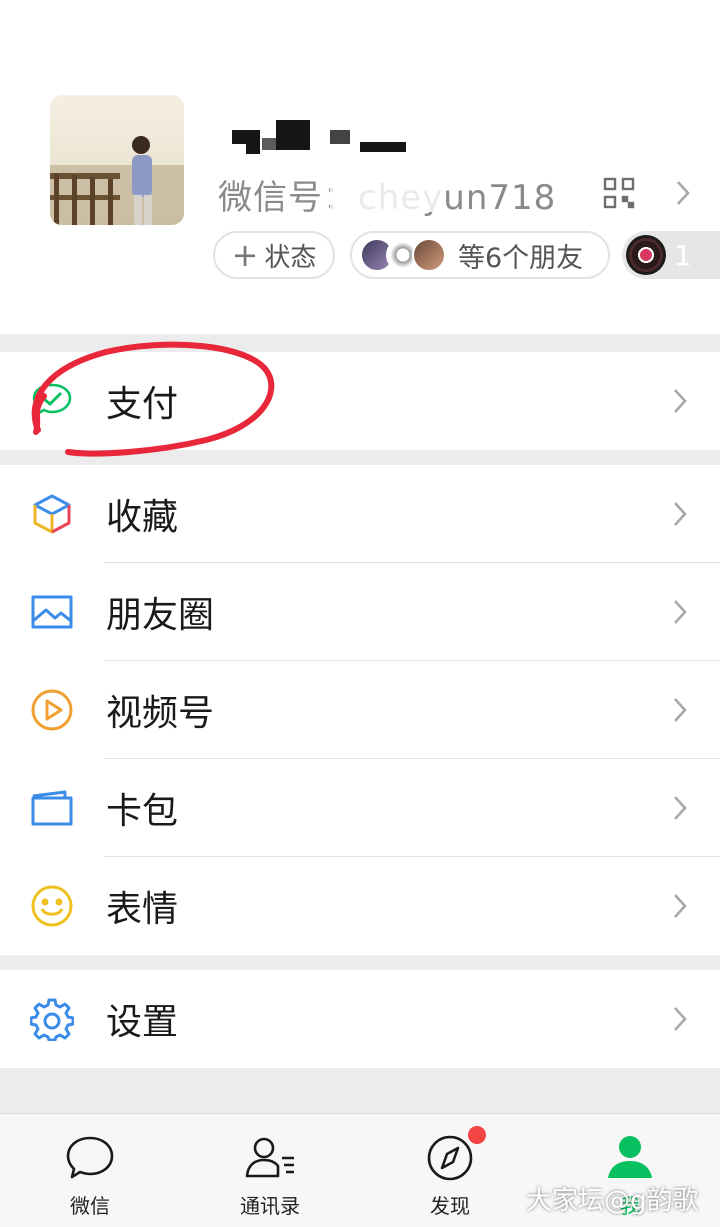 This screenshot has height=1227, width=720. Describe the element at coordinates (318, 139) in the screenshot. I see `nickname-pixelated` at that location.